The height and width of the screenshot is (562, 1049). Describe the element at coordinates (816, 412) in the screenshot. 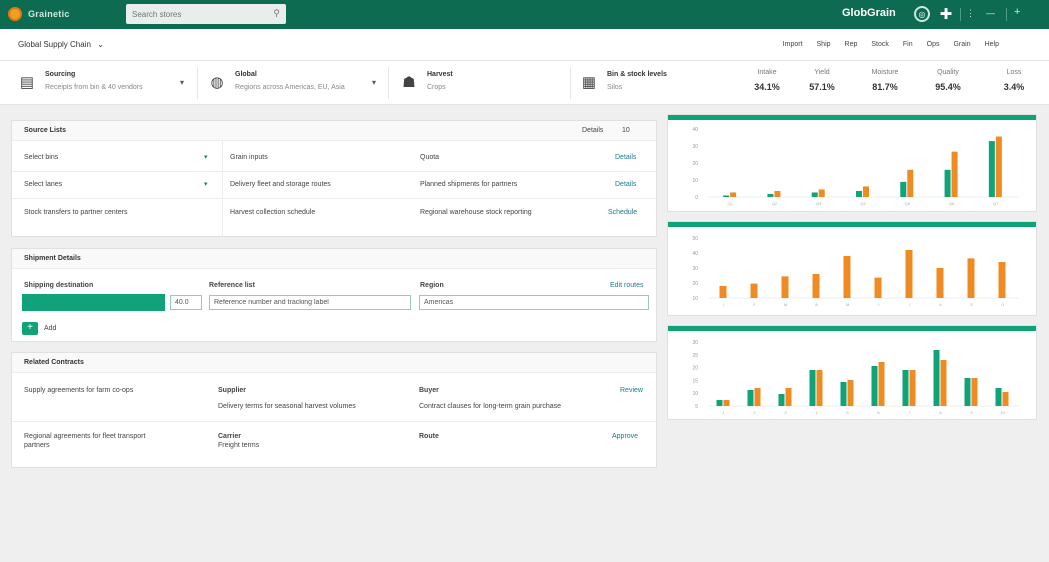

I see `x-tick-label: 4` at that location.